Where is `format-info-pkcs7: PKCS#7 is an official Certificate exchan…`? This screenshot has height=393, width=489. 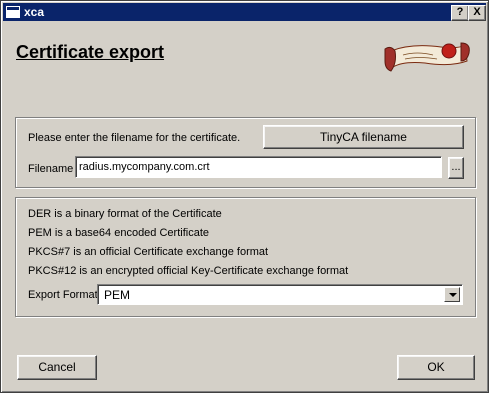
format-info-pkcs7: PKCS#7 is an official Certificate exchan… is located at coordinates (148, 252).